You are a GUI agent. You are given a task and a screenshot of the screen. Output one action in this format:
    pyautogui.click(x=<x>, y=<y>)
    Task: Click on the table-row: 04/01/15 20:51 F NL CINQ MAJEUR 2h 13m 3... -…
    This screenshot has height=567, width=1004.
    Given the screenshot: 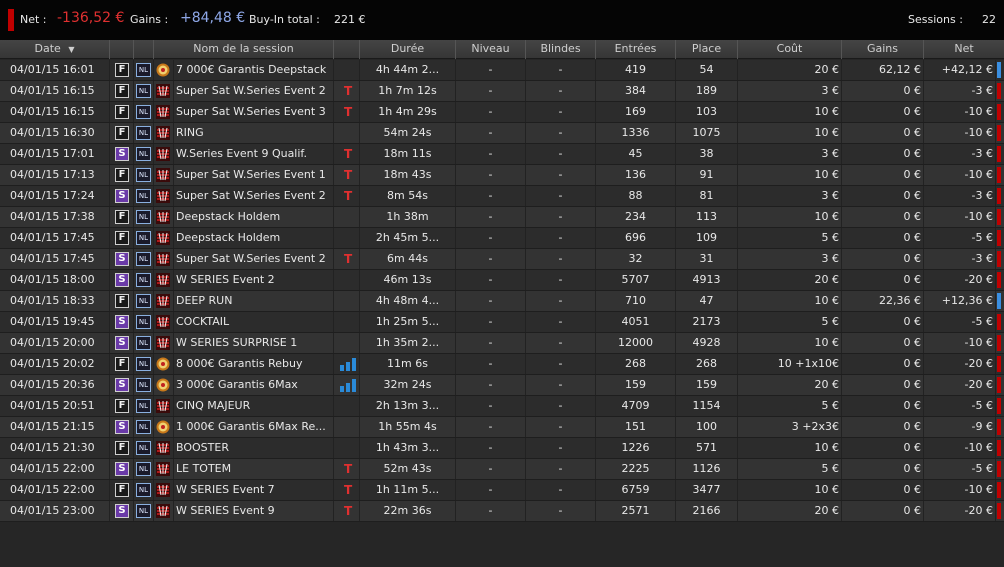 What is the action you would take?
    pyautogui.click(x=502, y=406)
    